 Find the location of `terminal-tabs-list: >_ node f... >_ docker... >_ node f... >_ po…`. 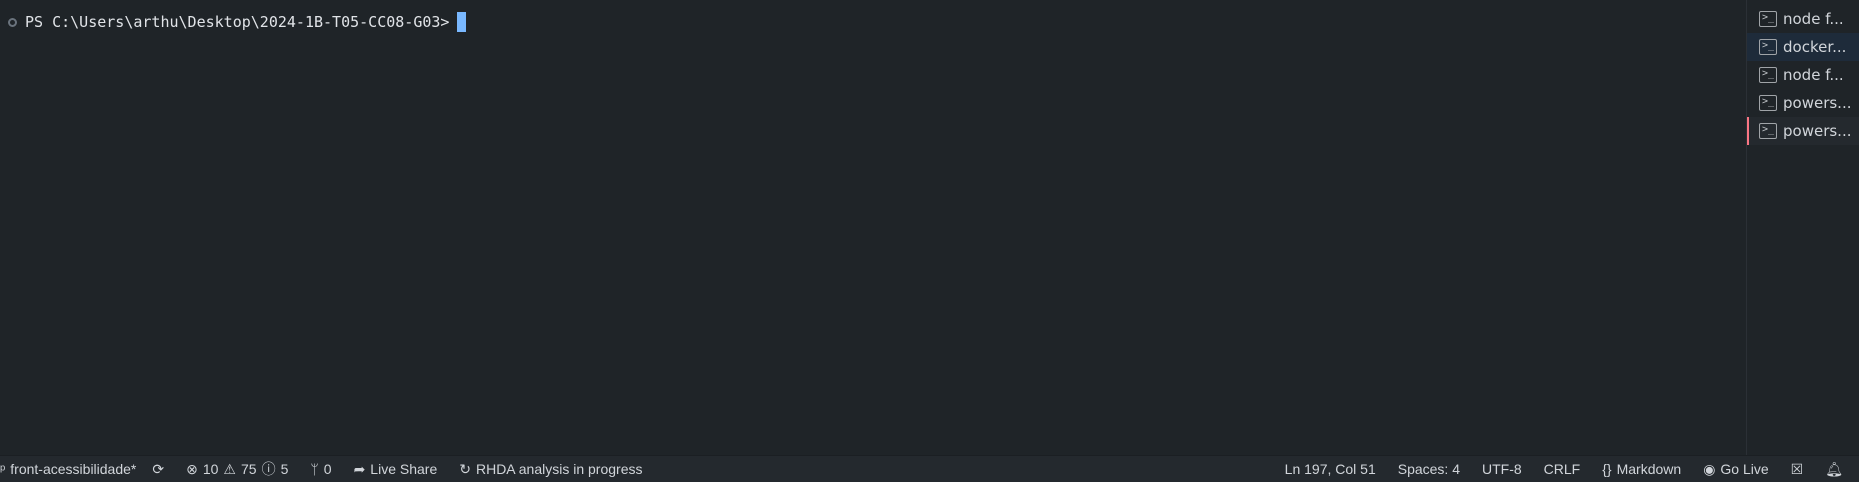

terminal-tabs-list: >_ node f... >_ docker... >_ node f... >_ po… is located at coordinates (1802, 227).